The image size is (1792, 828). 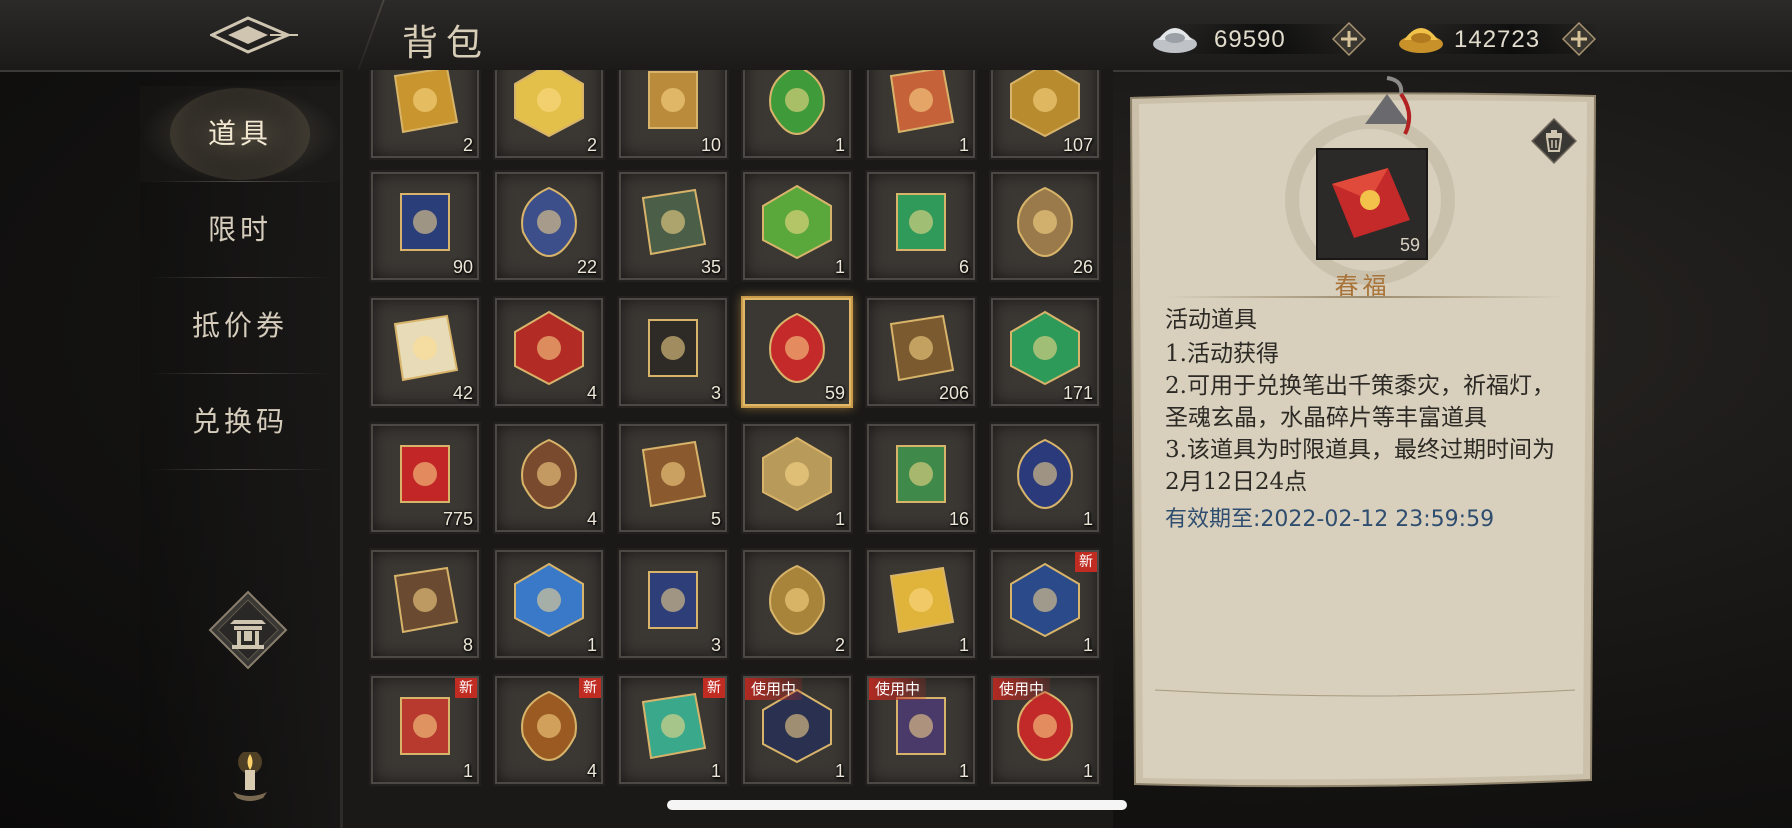 What do you see at coordinates (797, 103) in the screenshot?
I see `green-token-icon` at bounding box center [797, 103].